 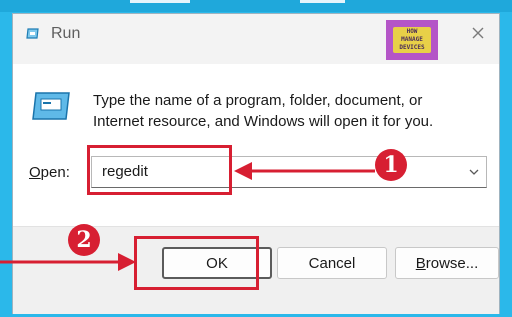 What do you see at coordinates (84, 240) in the screenshot?
I see `step-2-badge: 2` at bounding box center [84, 240].